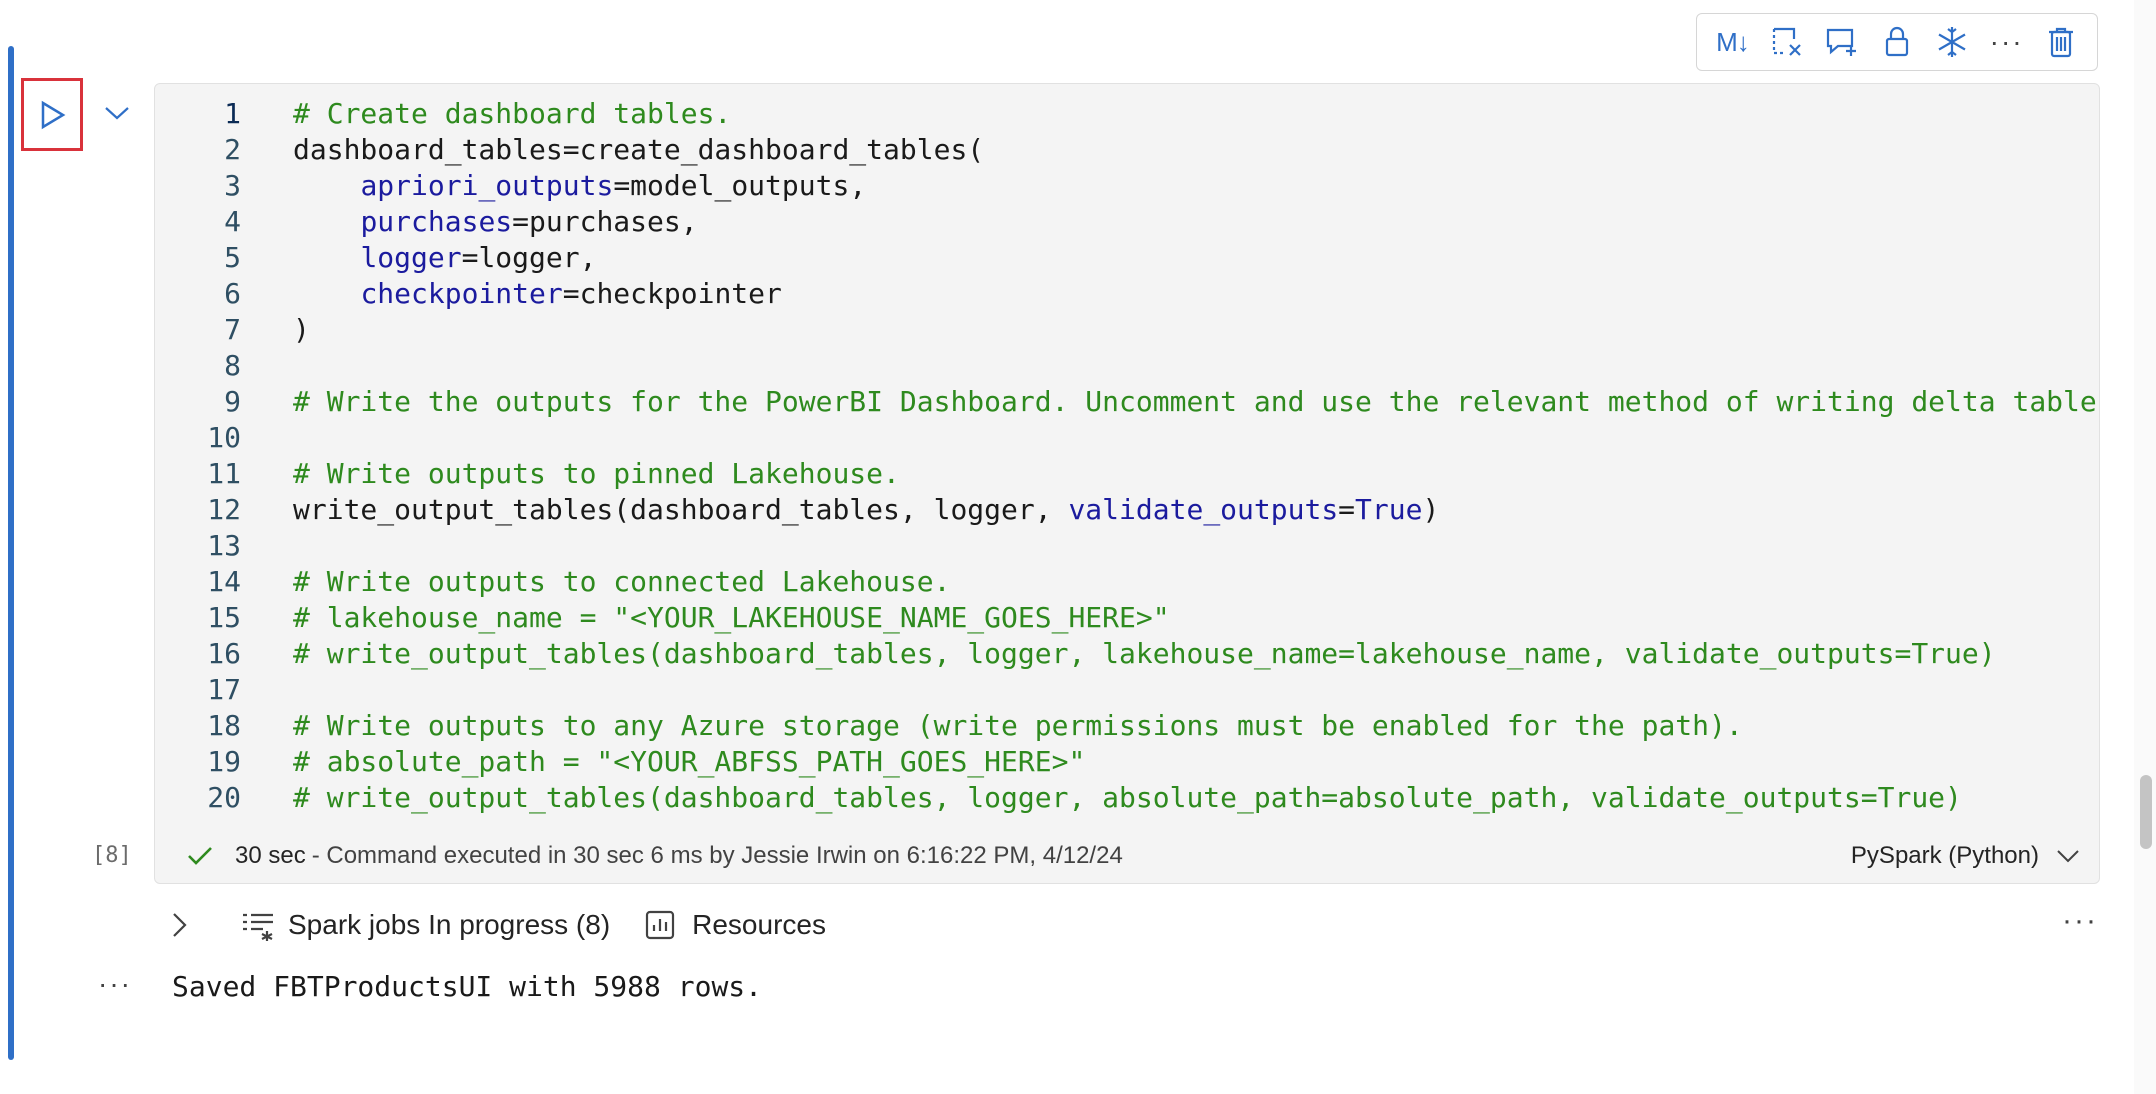  Describe the element at coordinates (232, 113) in the screenshot. I see `line-number: 1` at that location.